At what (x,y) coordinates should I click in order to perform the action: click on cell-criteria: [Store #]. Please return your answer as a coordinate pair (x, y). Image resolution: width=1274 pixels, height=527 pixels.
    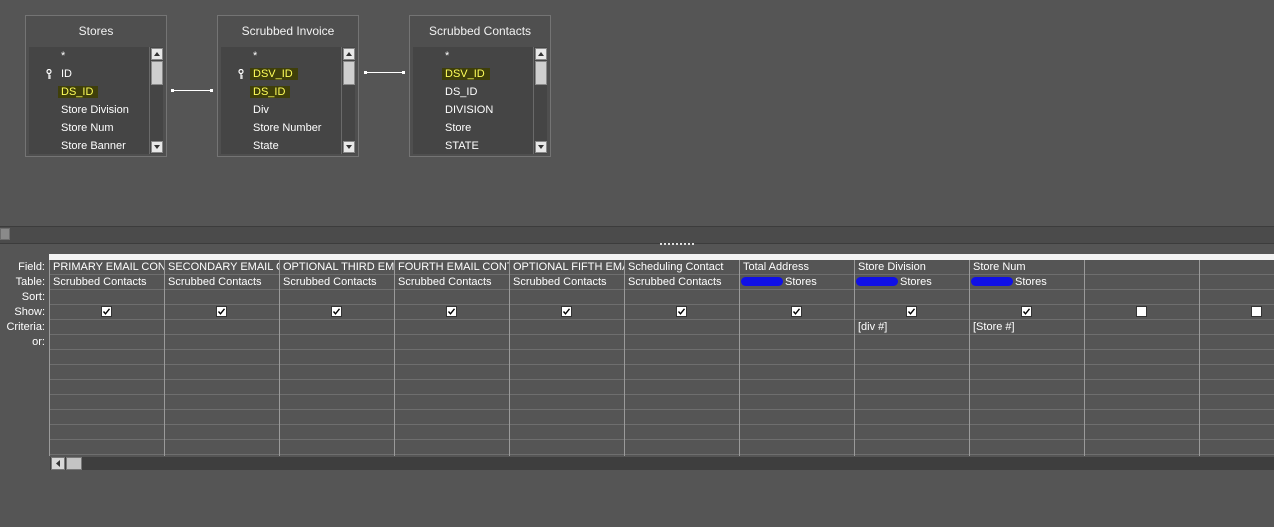
    Looking at the image, I should click on (1027, 327).